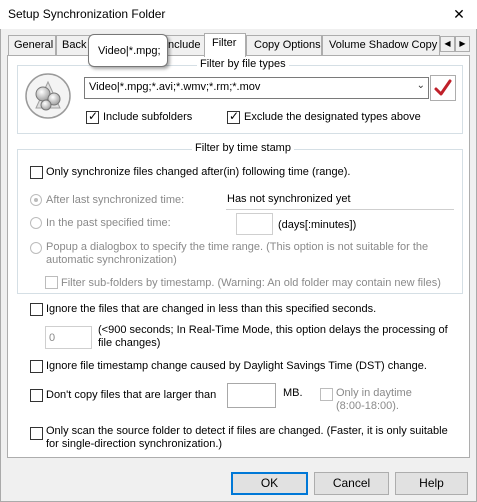 The width and height of the screenshot is (477, 502). Describe the element at coordinates (36, 223) in the screenshot. I see `in-past-radio` at that location.